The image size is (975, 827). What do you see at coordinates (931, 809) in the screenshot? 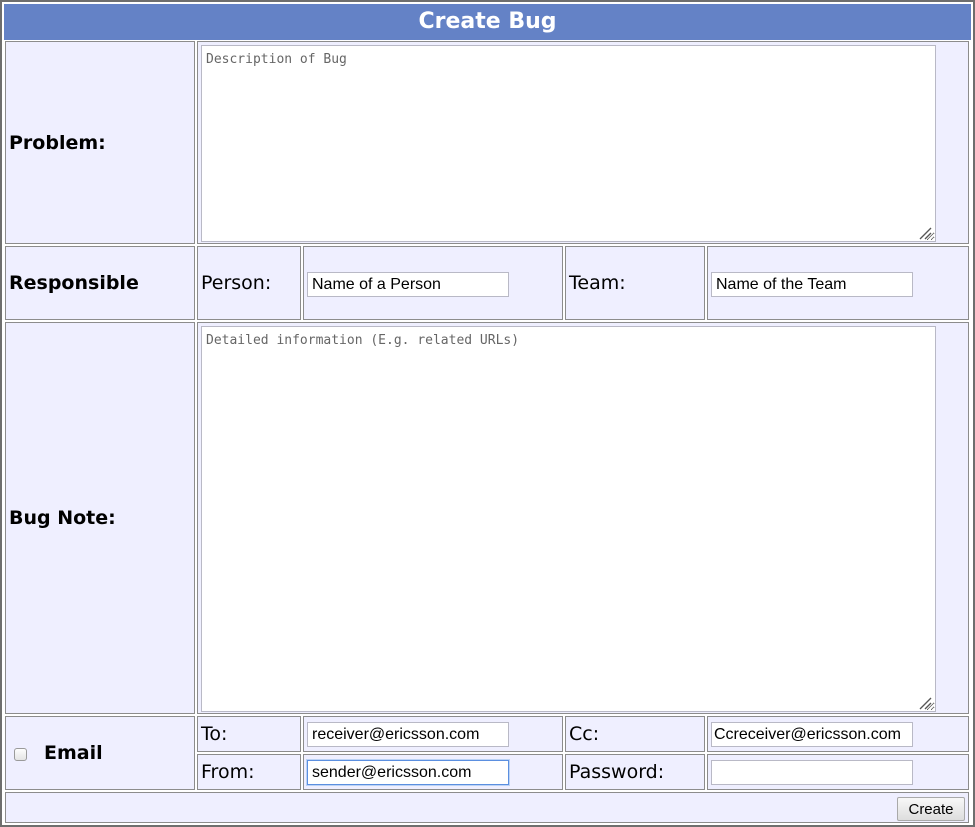
I see `create-button: Create` at bounding box center [931, 809].